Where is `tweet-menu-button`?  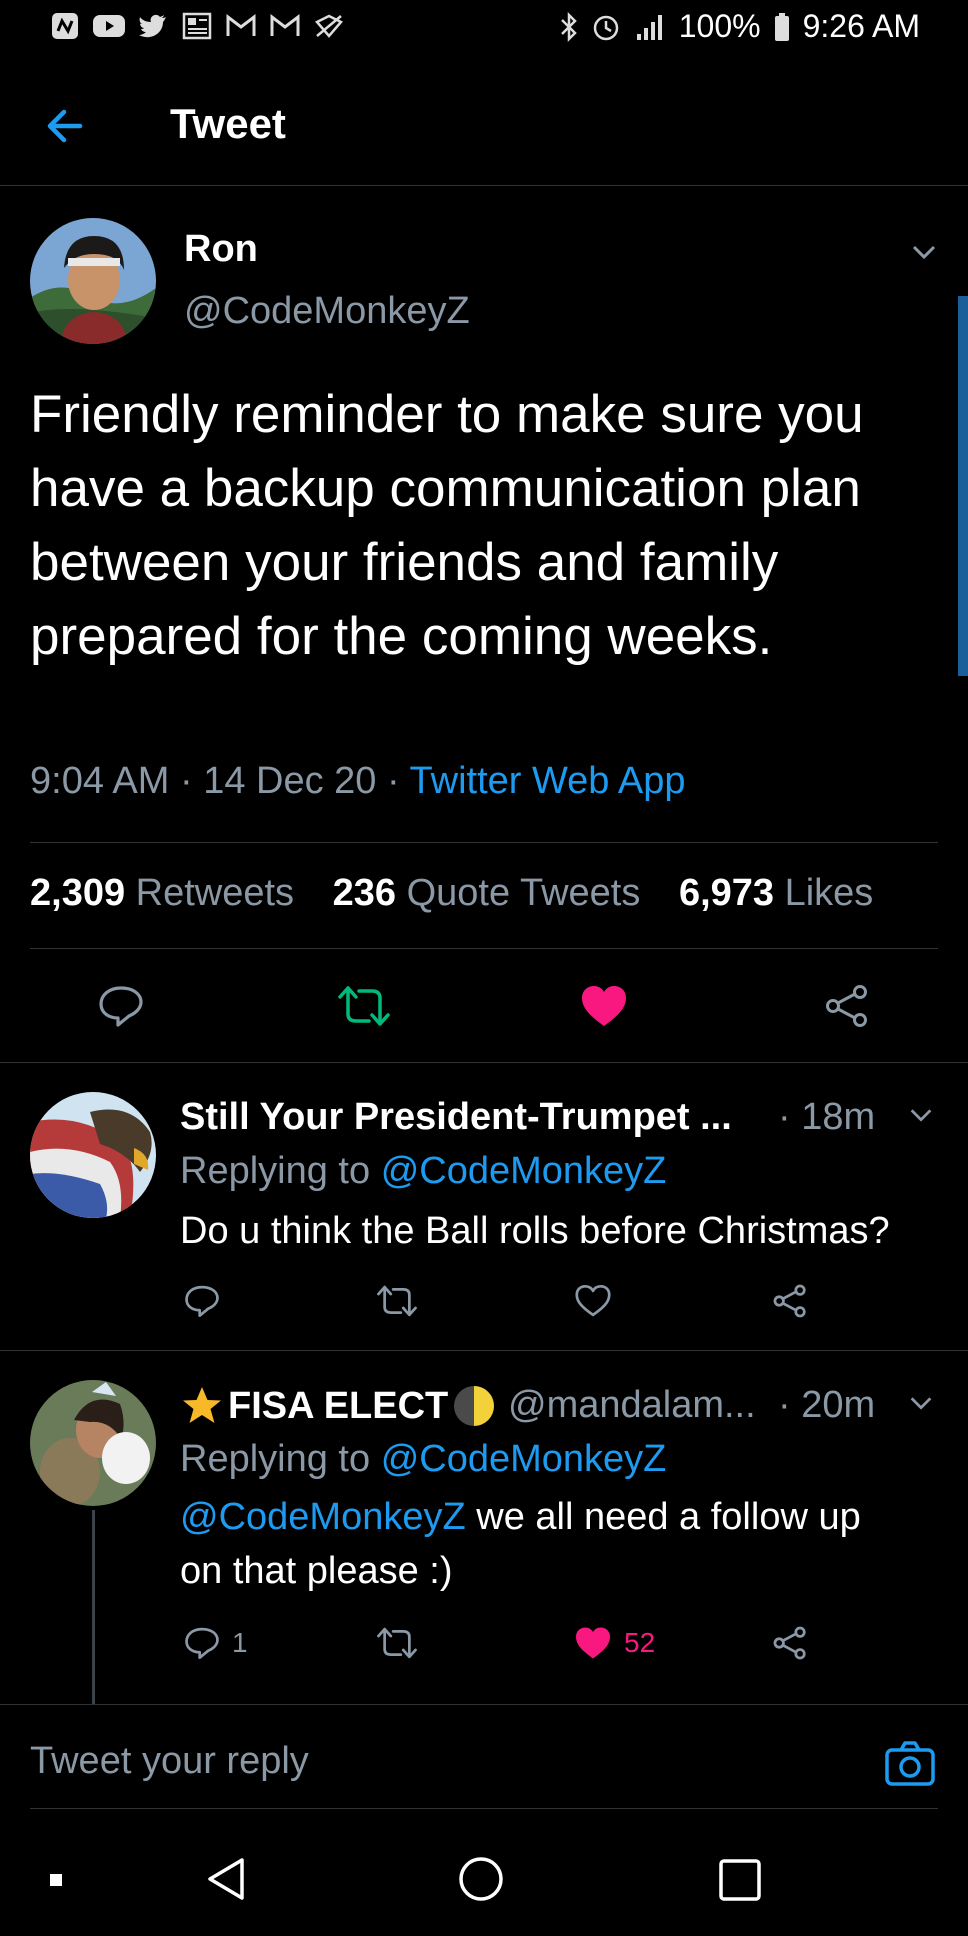 tweet-menu-button is located at coordinates (924, 252).